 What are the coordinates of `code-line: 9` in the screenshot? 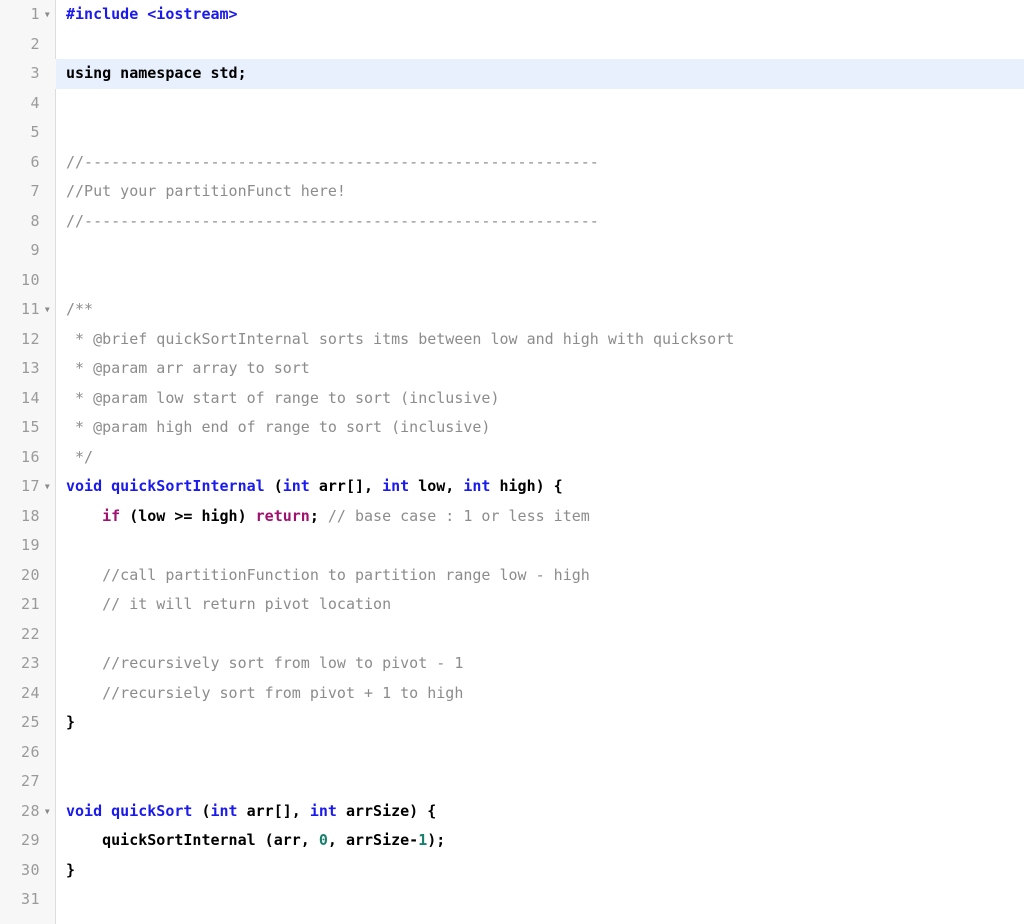 It's located at (512, 251).